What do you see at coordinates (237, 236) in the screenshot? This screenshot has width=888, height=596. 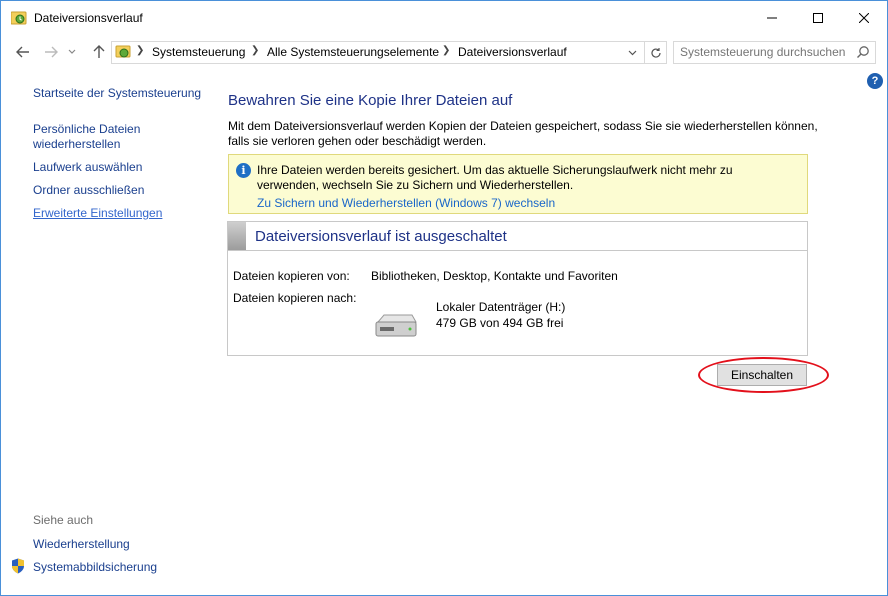 I see `status-indicator-bar` at bounding box center [237, 236].